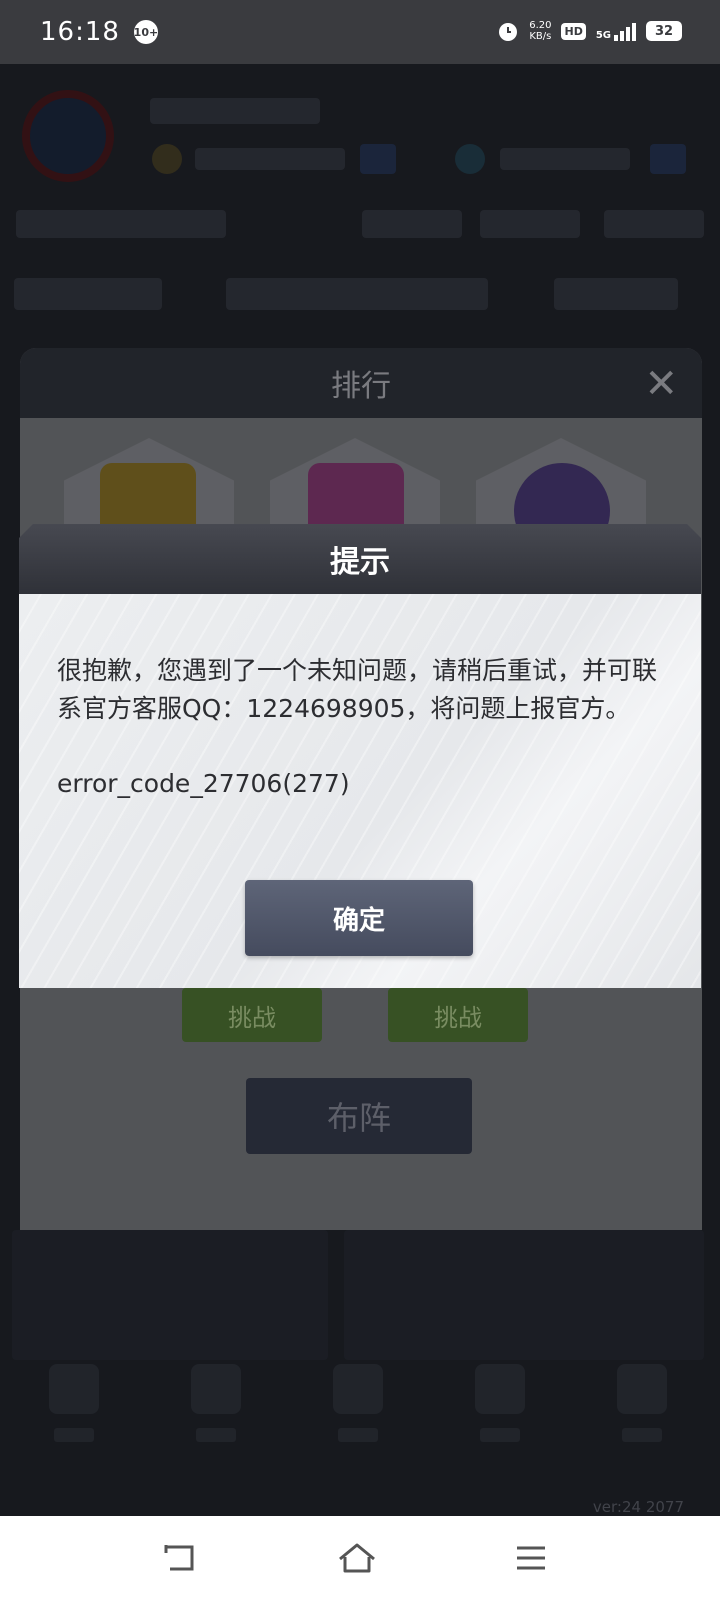 Image resolution: width=720 pixels, height=1600 pixels. What do you see at coordinates (589, 31) in the screenshot?
I see `status-icons: 6.20 KB/s HD 5G 32` at bounding box center [589, 31].